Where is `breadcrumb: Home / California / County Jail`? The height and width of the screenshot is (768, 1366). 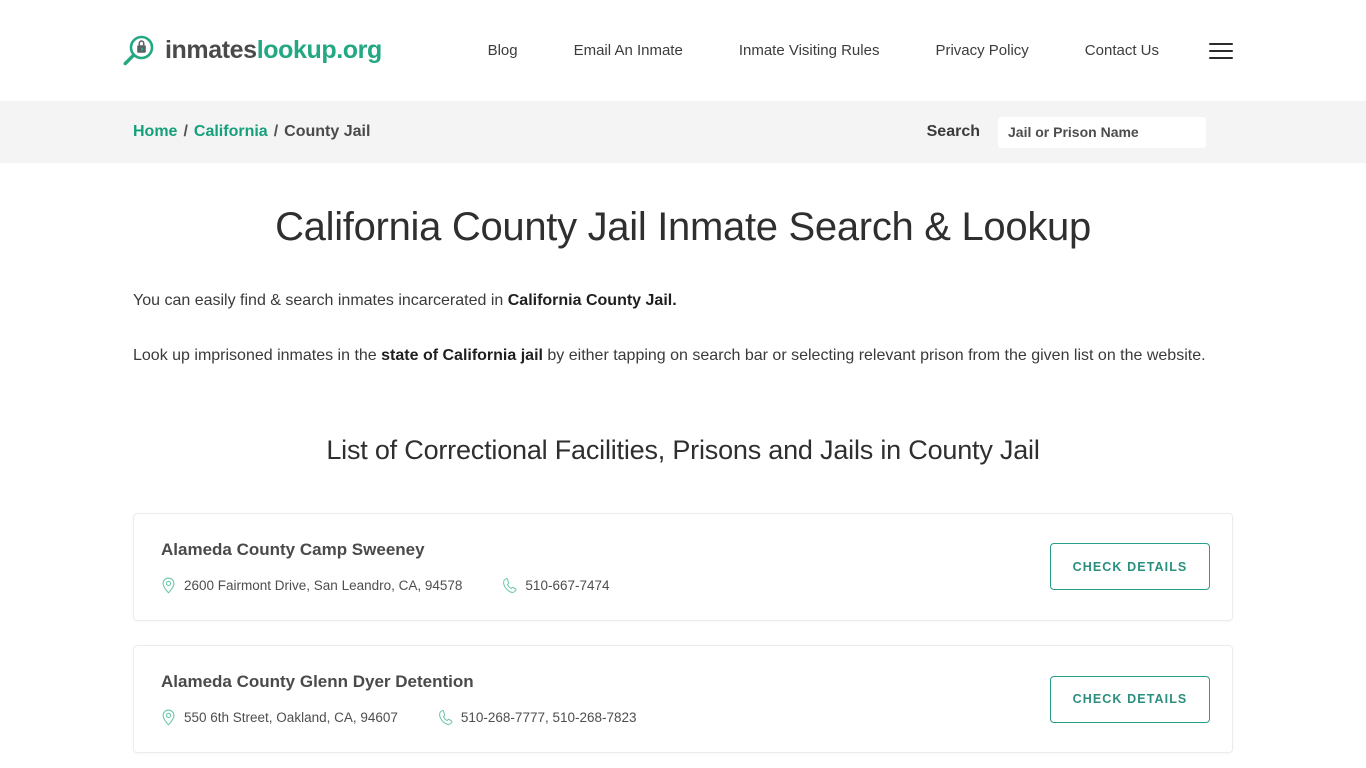
breadcrumb: Home / California / County Jail is located at coordinates (251, 132).